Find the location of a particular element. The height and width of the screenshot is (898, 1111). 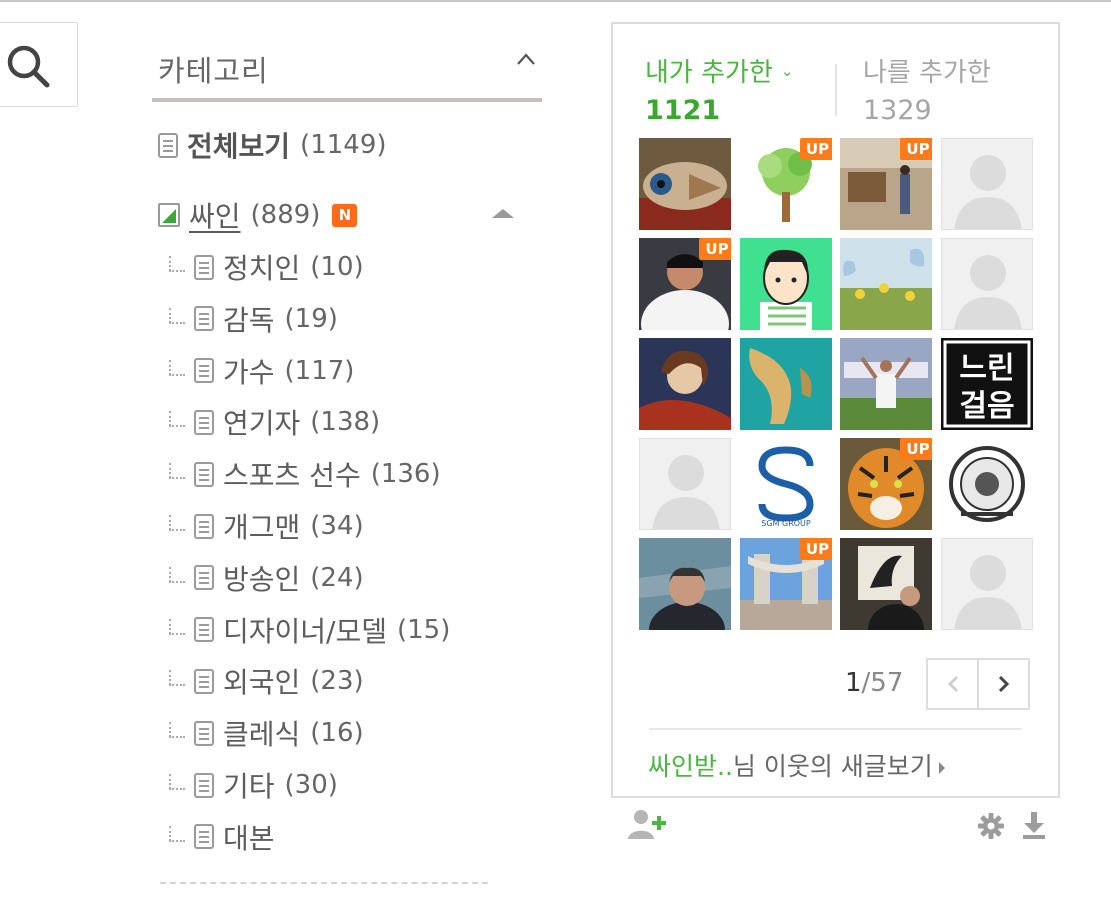

subcategory-label: 스포츠 선수 is located at coordinates (292, 476).